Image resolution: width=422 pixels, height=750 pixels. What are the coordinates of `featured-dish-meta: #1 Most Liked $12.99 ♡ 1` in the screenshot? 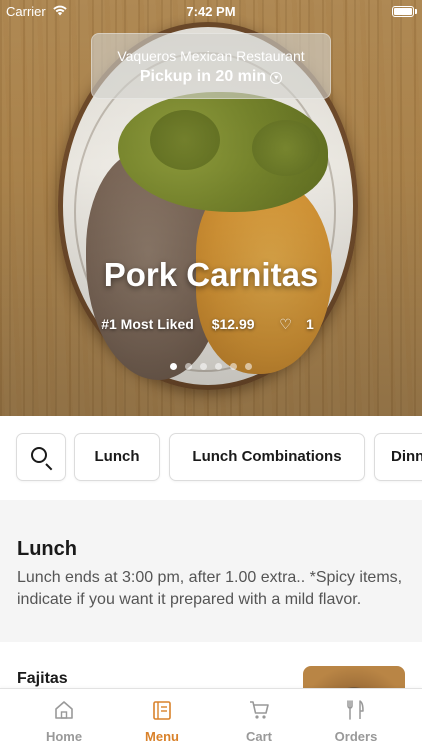 It's located at (211, 324).